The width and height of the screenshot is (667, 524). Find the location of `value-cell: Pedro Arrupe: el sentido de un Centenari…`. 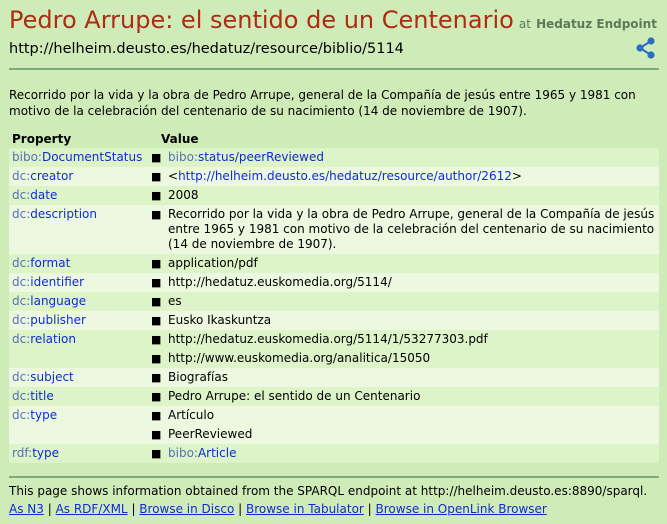

value-cell: Pedro Arrupe: el sentido de un Centenari… is located at coordinates (412, 396).